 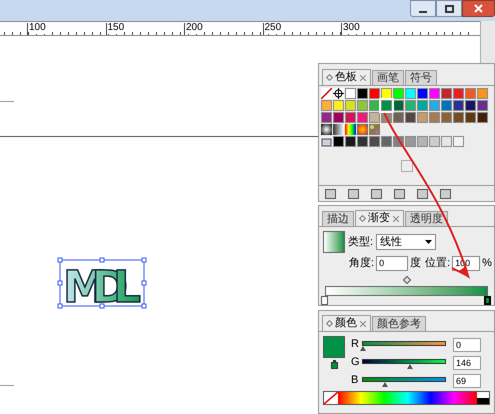 I want to click on ruler-label: 100, so click(x=37, y=28).